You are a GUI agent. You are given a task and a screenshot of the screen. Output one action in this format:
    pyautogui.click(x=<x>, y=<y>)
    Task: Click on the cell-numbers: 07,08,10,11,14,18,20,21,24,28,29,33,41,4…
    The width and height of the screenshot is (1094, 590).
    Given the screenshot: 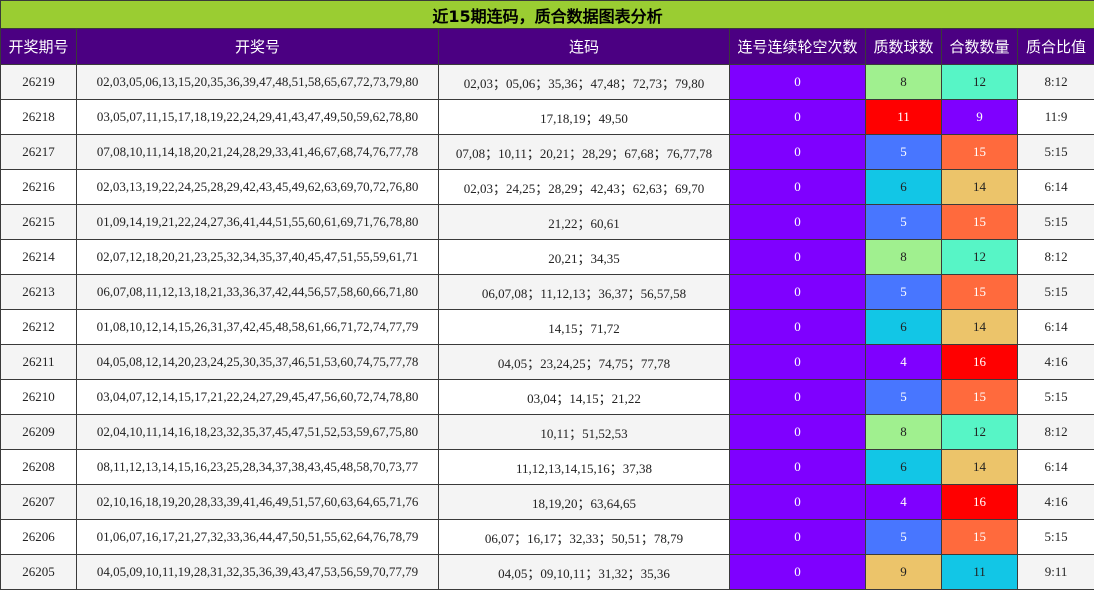 What is the action you would take?
    pyautogui.click(x=257, y=152)
    